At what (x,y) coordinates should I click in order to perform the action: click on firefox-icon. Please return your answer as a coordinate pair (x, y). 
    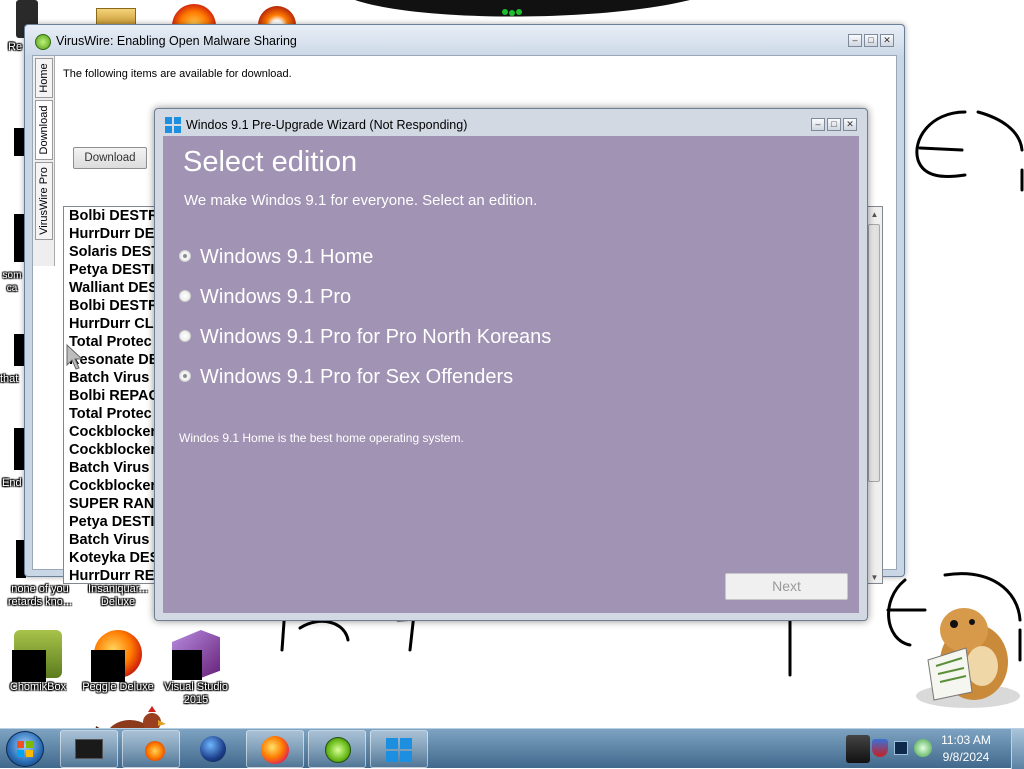
    Looking at the image, I should click on (275, 750).